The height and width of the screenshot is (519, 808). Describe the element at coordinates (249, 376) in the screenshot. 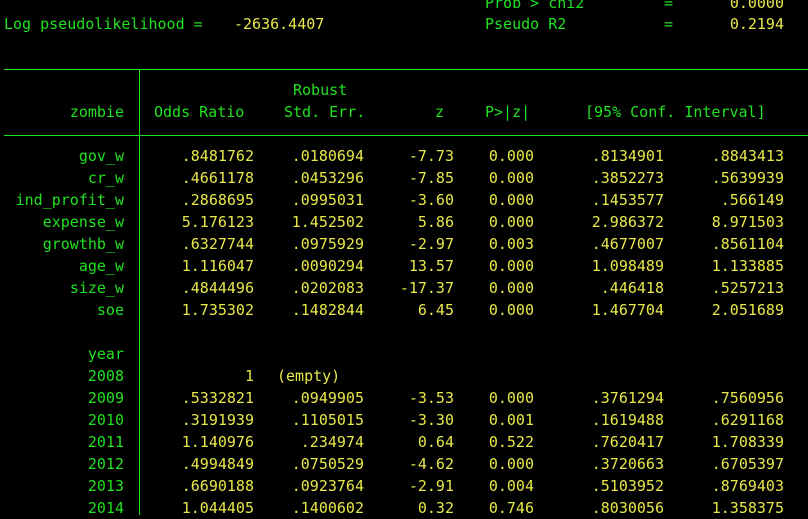

I see `odds-ratio-cell: 1` at that location.